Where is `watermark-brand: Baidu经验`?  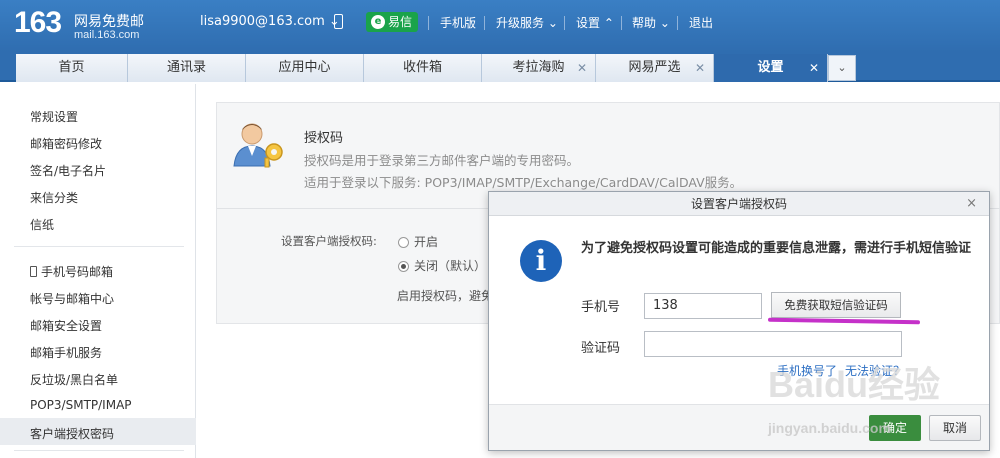 watermark-brand: Baidu经验 is located at coordinates (854, 384).